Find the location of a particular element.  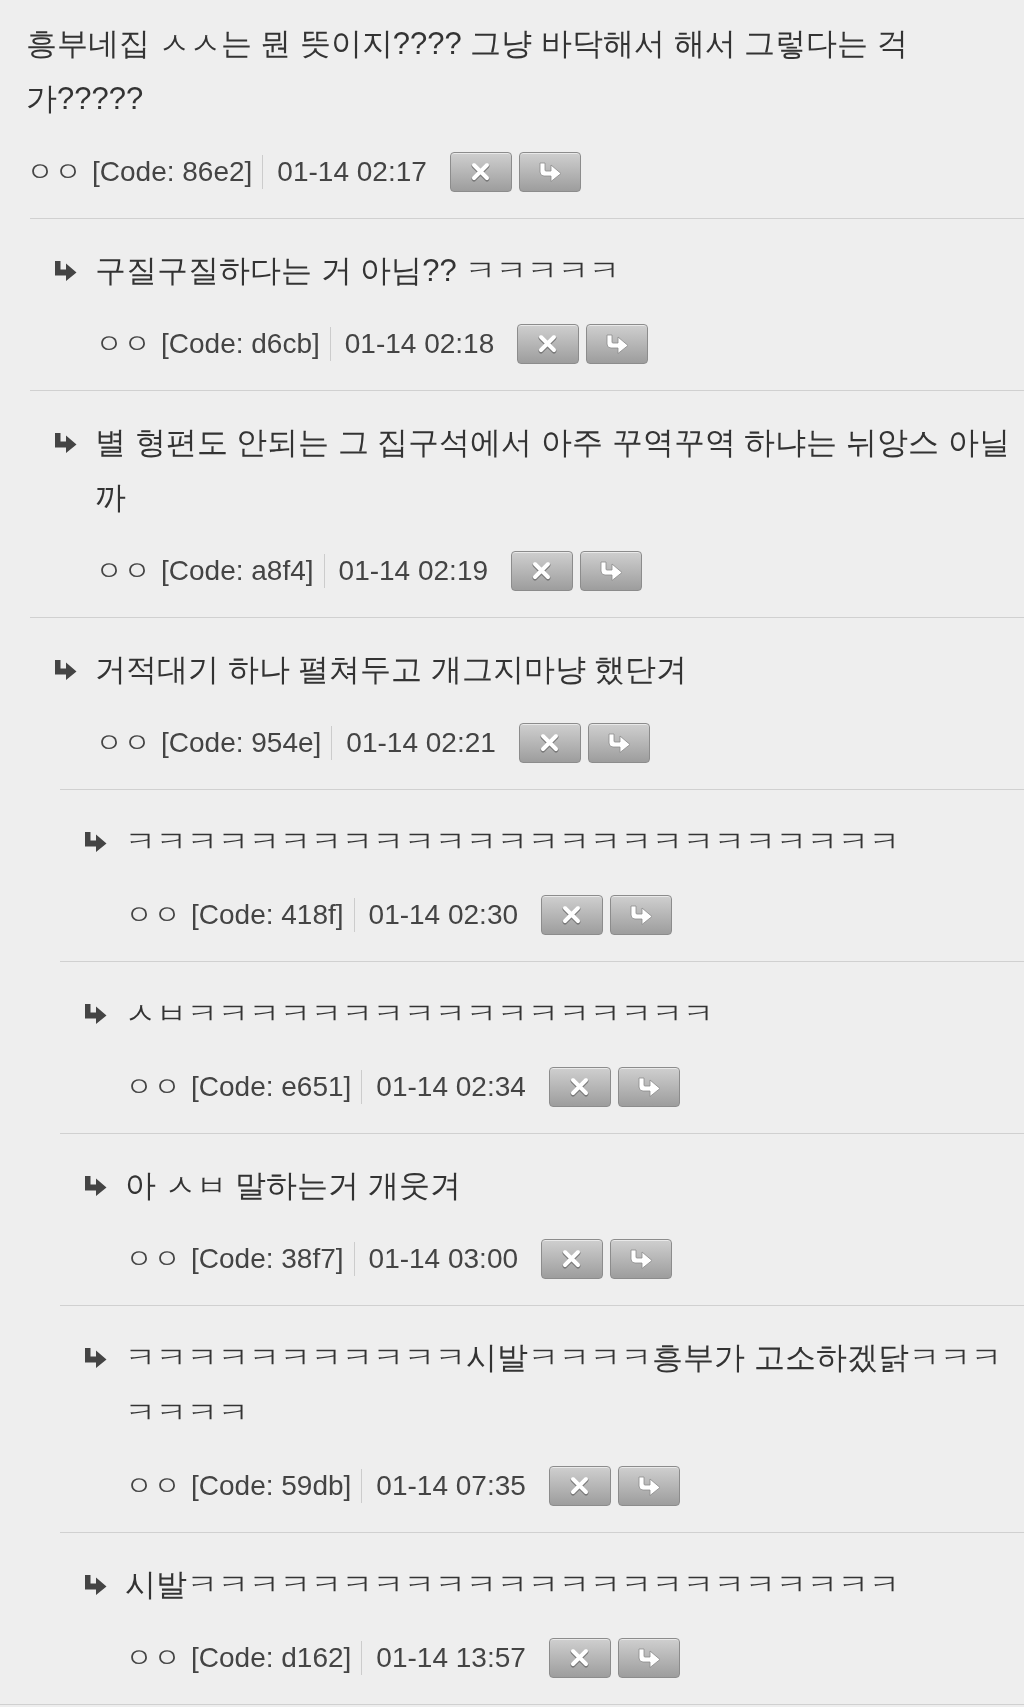

comment-code: [Code: 86e2] is located at coordinates (172, 172).